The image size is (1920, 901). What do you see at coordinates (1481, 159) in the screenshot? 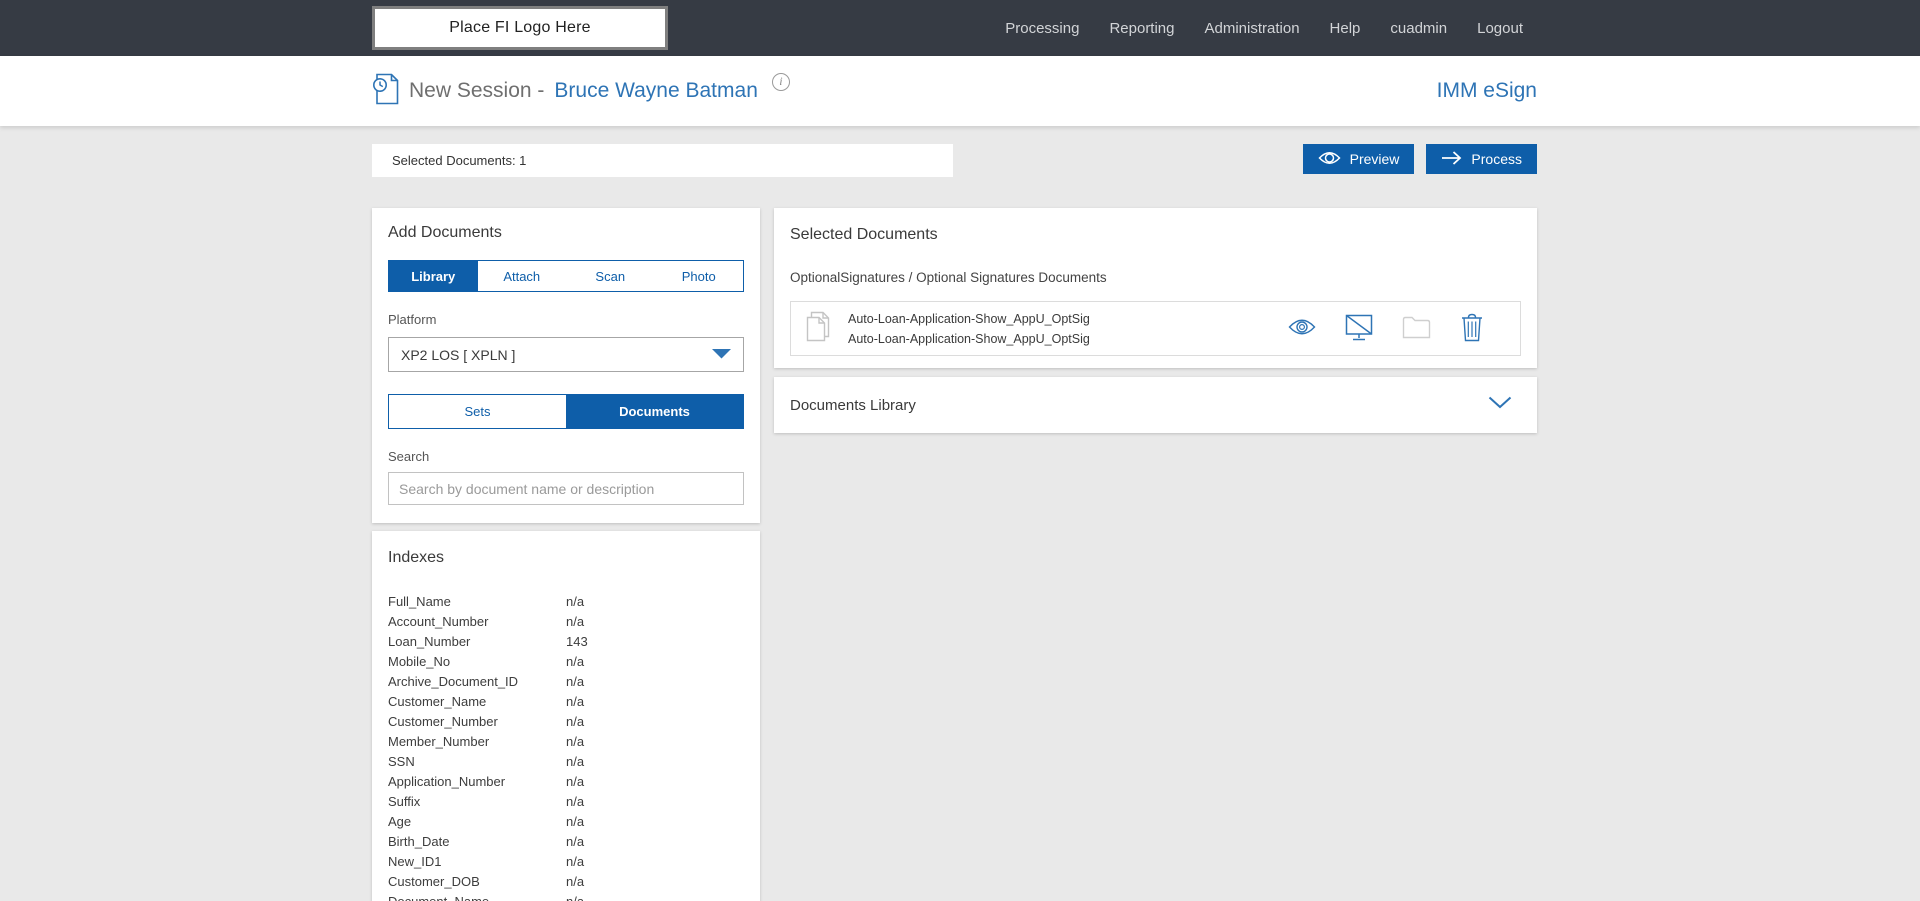
I see `process-button: Process` at bounding box center [1481, 159].